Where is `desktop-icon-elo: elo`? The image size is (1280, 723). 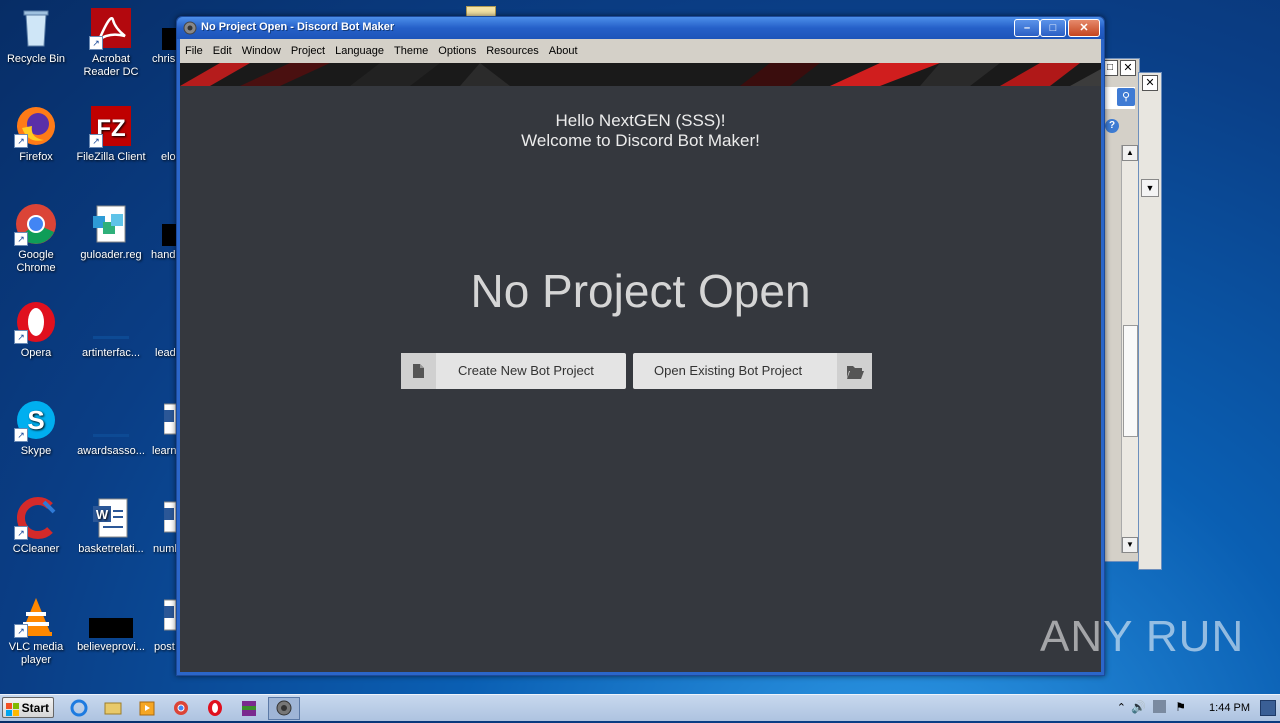
desktop-icon-elo: elo is located at coordinates (160, 134).